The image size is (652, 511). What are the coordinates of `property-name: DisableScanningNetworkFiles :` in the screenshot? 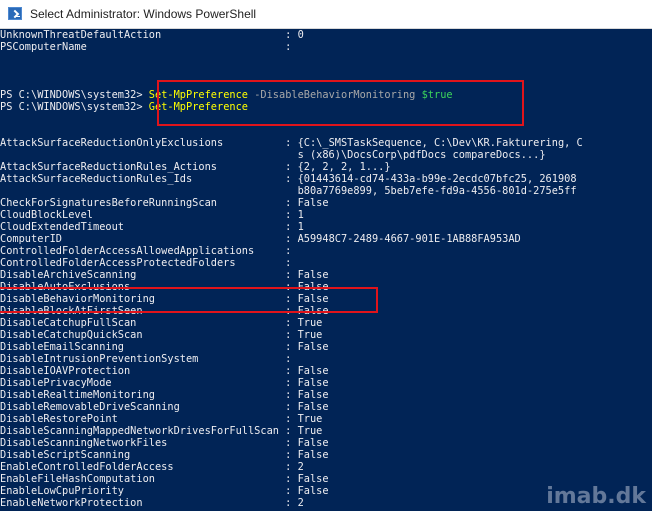 It's located at (149, 443).